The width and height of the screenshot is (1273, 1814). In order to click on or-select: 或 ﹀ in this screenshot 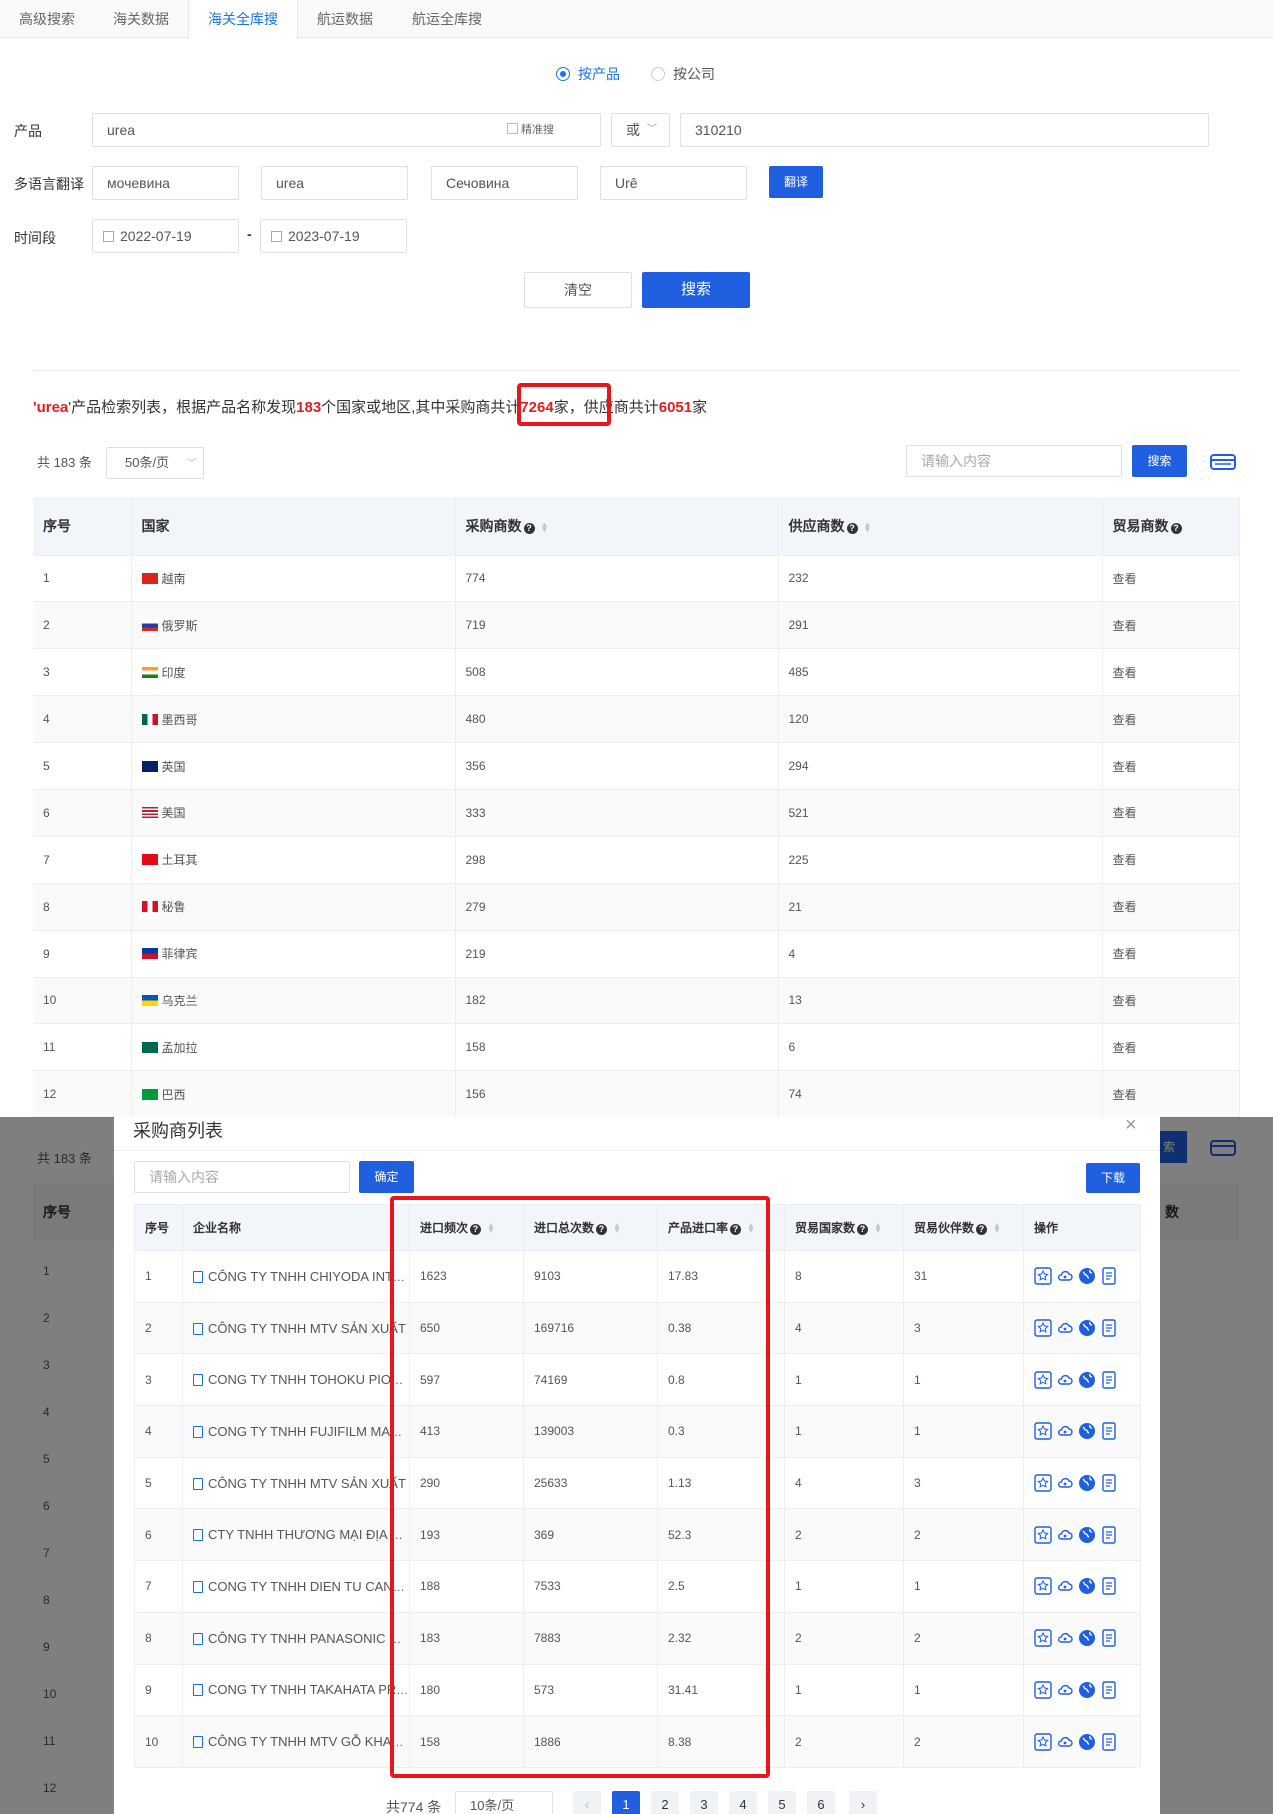, I will do `click(640, 130)`.